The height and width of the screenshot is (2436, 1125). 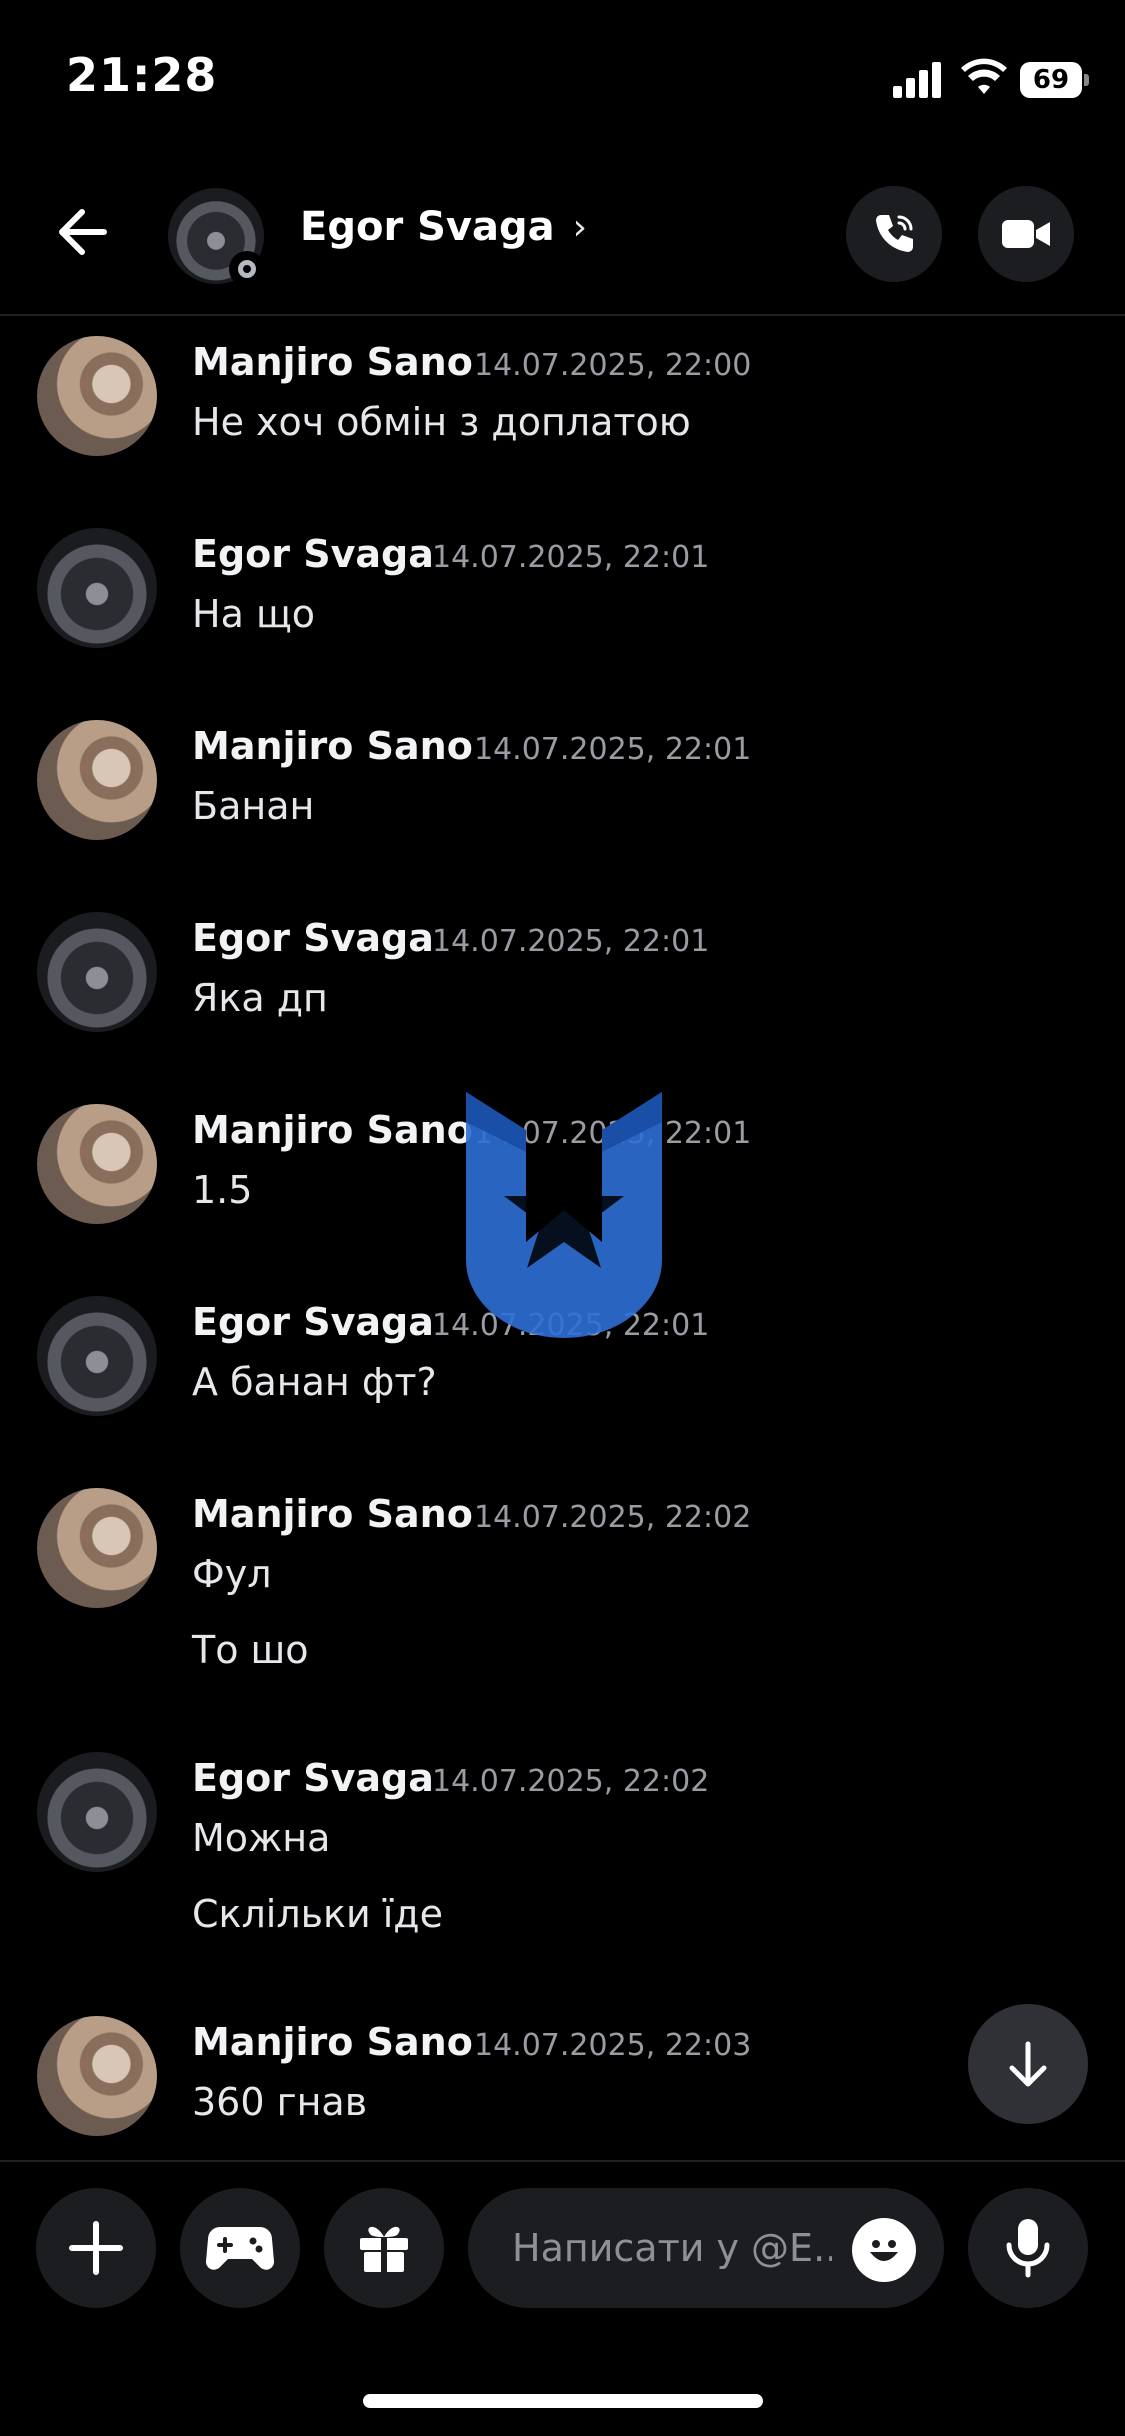 I want to click on gift-icon, so click(x=384, y=2249).